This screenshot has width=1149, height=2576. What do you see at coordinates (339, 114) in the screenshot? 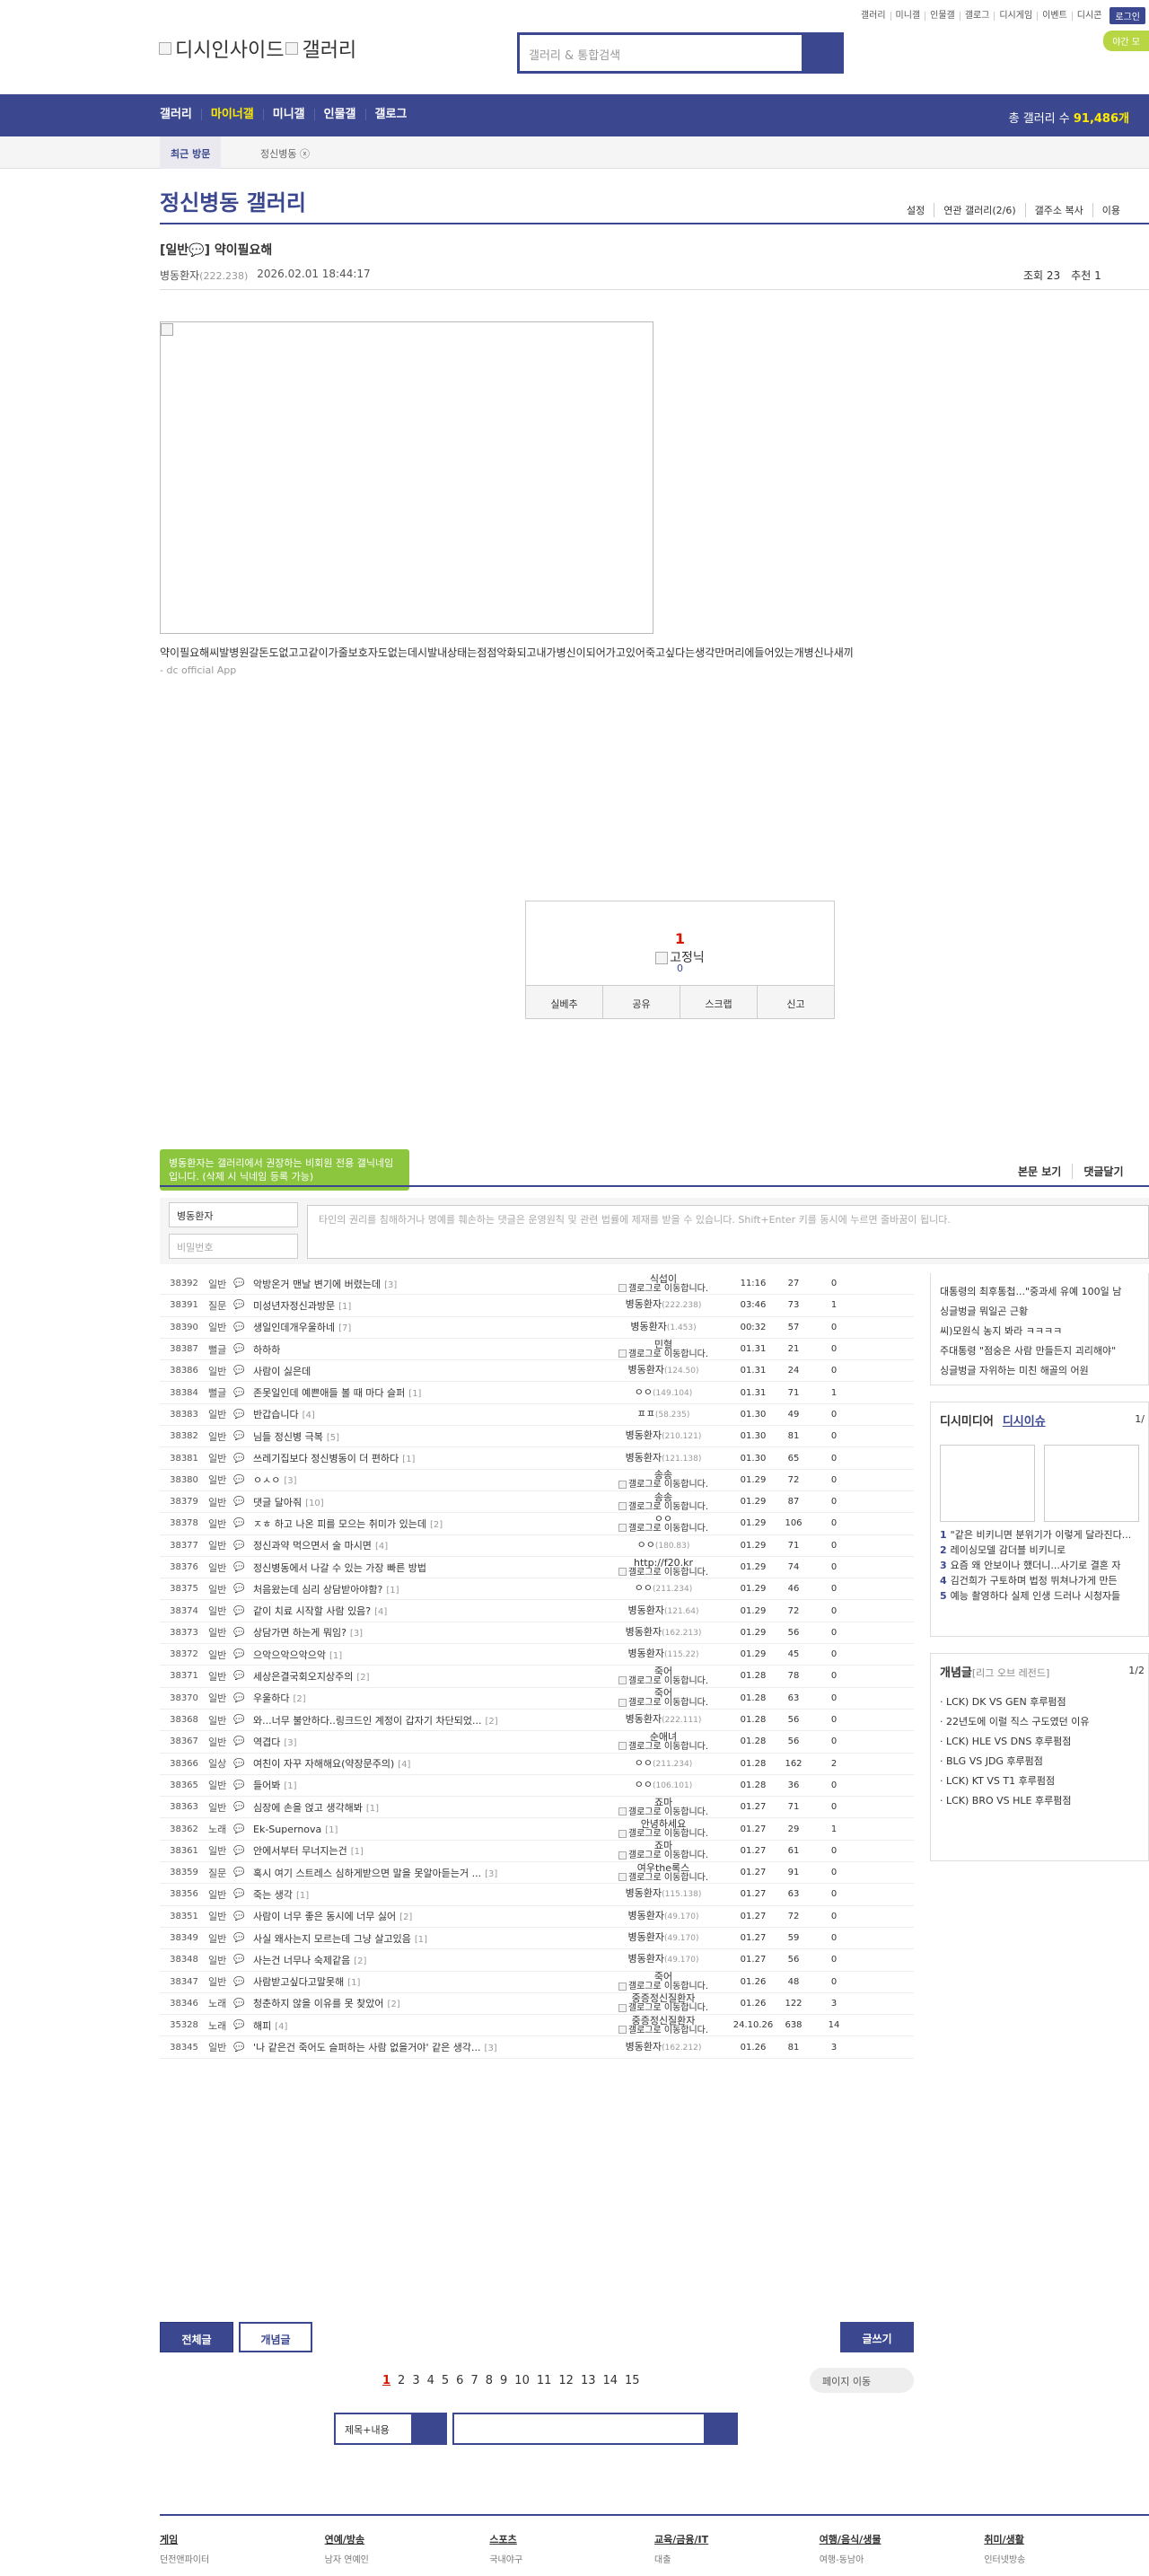
I see `nav-item-person: 인물갤` at bounding box center [339, 114].